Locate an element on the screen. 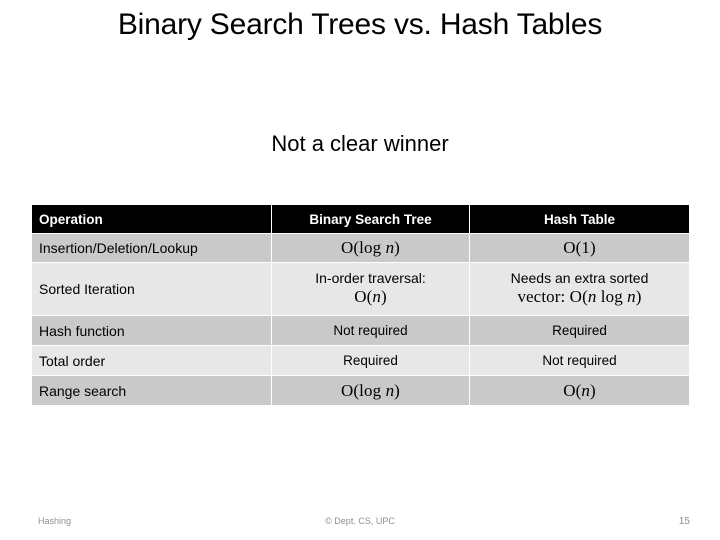 The height and width of the screenshot is (540, 720). hash-complexity-text: vector: O( is located at coordinates (552, 297).